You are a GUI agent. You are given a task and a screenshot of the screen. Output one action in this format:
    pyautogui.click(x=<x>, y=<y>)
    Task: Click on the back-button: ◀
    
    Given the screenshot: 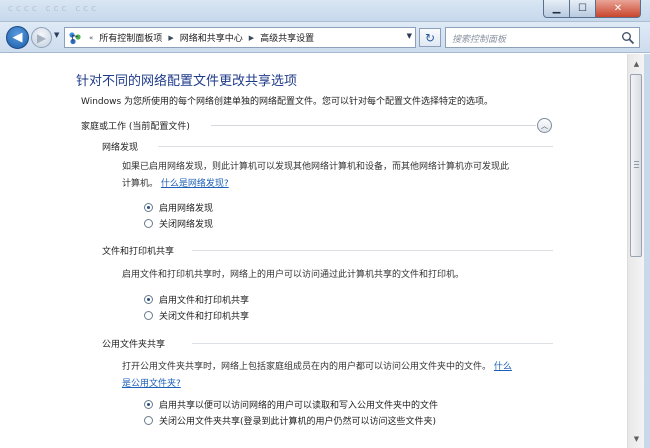 What is the action you would take?
    pyautogui.click(x=17, y=37)
    